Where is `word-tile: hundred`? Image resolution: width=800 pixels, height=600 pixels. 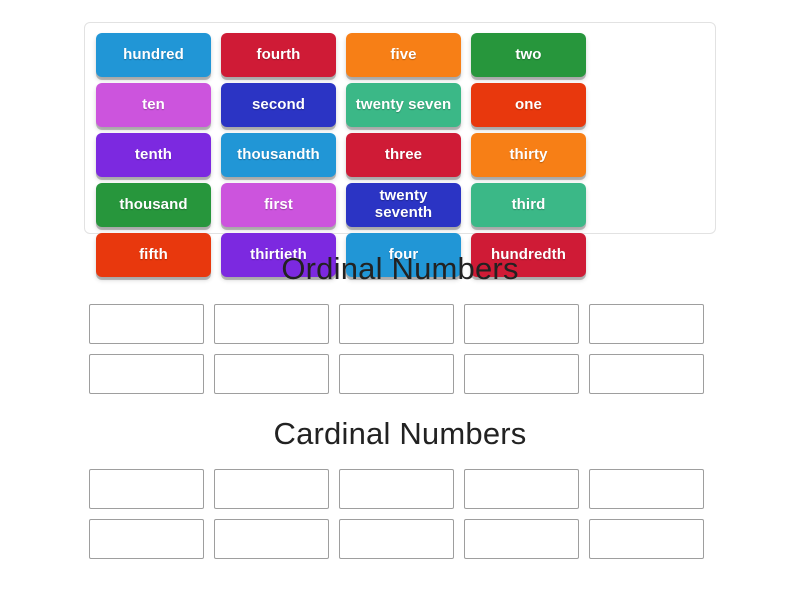 word-tile: hundred is located at coordinates (153, 55).